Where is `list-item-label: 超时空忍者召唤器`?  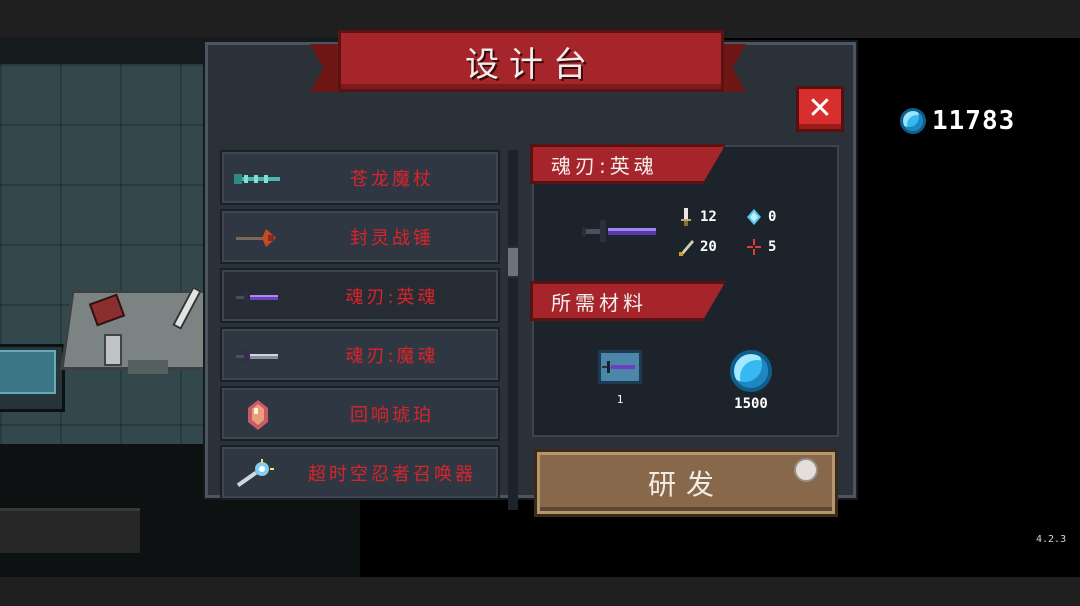
list-item-label: 超时空忍者召唤器 is located at coordinates (392, 474).